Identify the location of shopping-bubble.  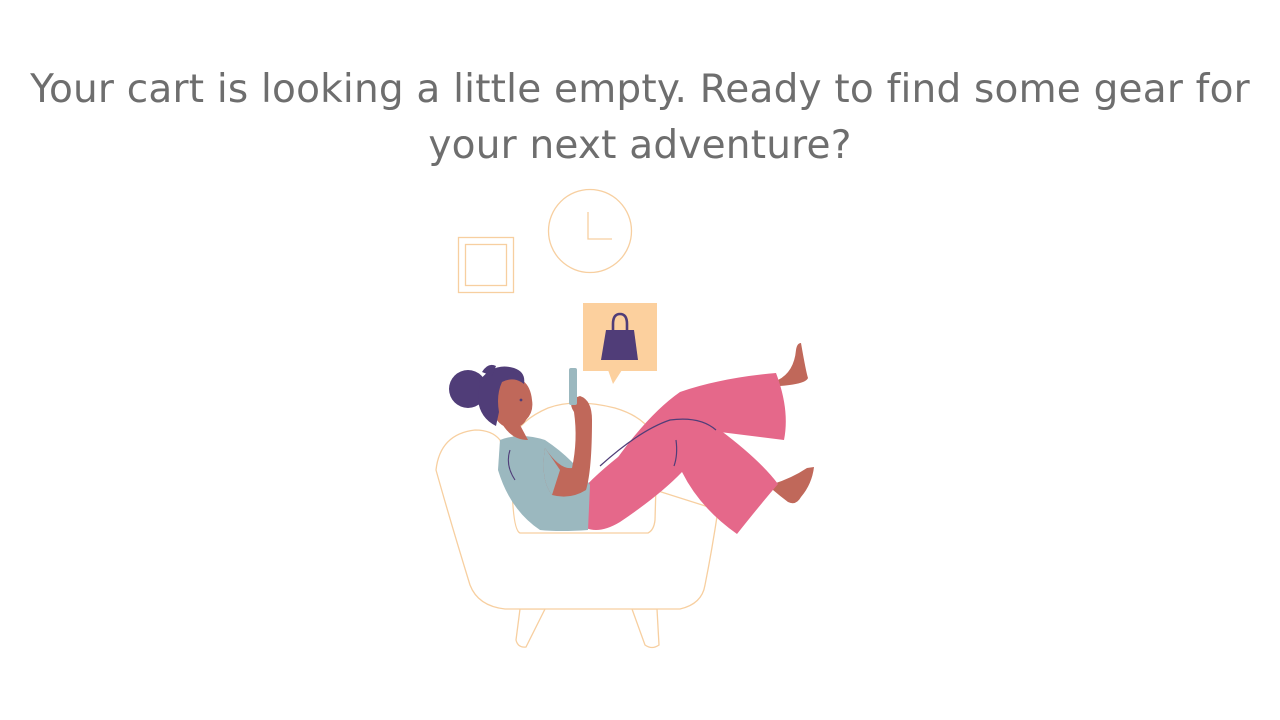
(620, 343).